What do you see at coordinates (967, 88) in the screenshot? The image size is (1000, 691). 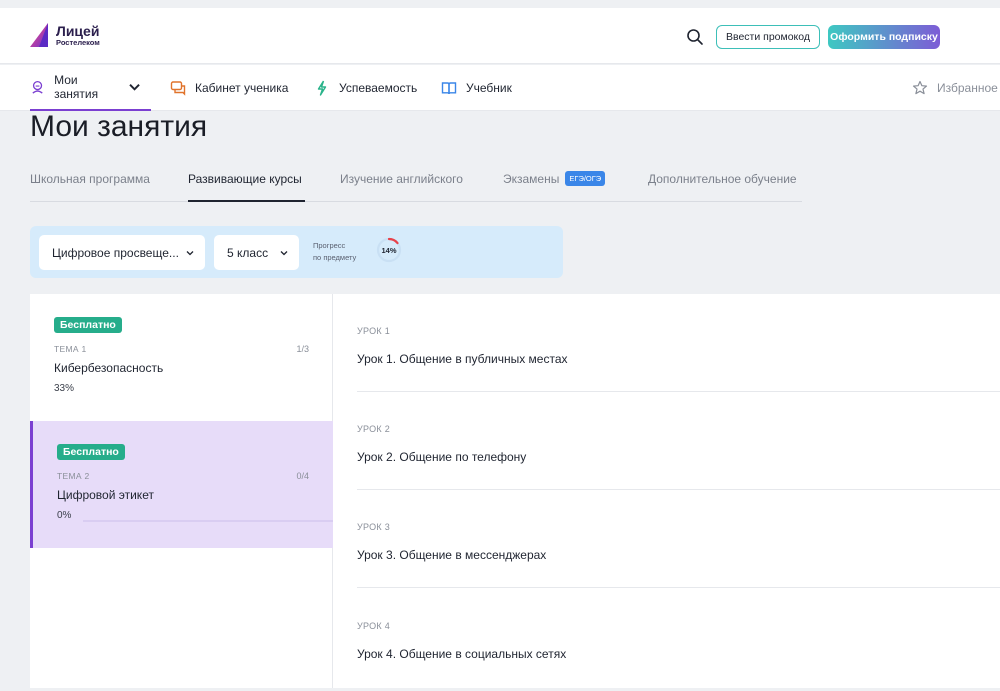 I see `nav-label: Избранное` at bounding box center [967, 88].